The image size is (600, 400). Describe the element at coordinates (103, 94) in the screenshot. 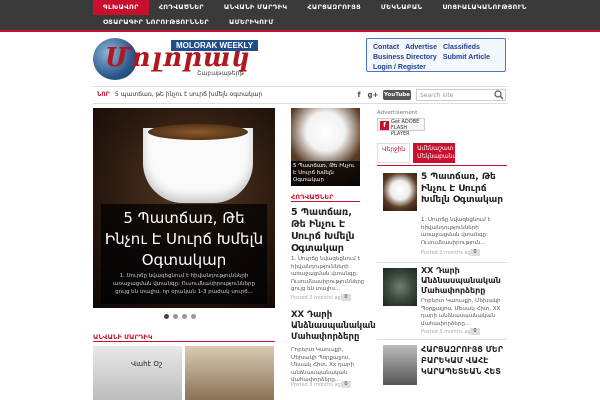

I see `ticker-label: ՆՈՐ` at that location.